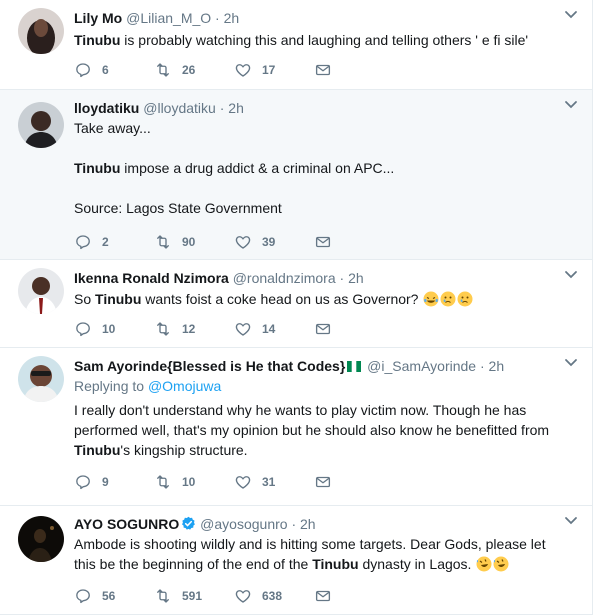 The height and width of the screenshot is (615, 593). I want to click on user-handle: @ronaldnzimora, so click(284, 278).